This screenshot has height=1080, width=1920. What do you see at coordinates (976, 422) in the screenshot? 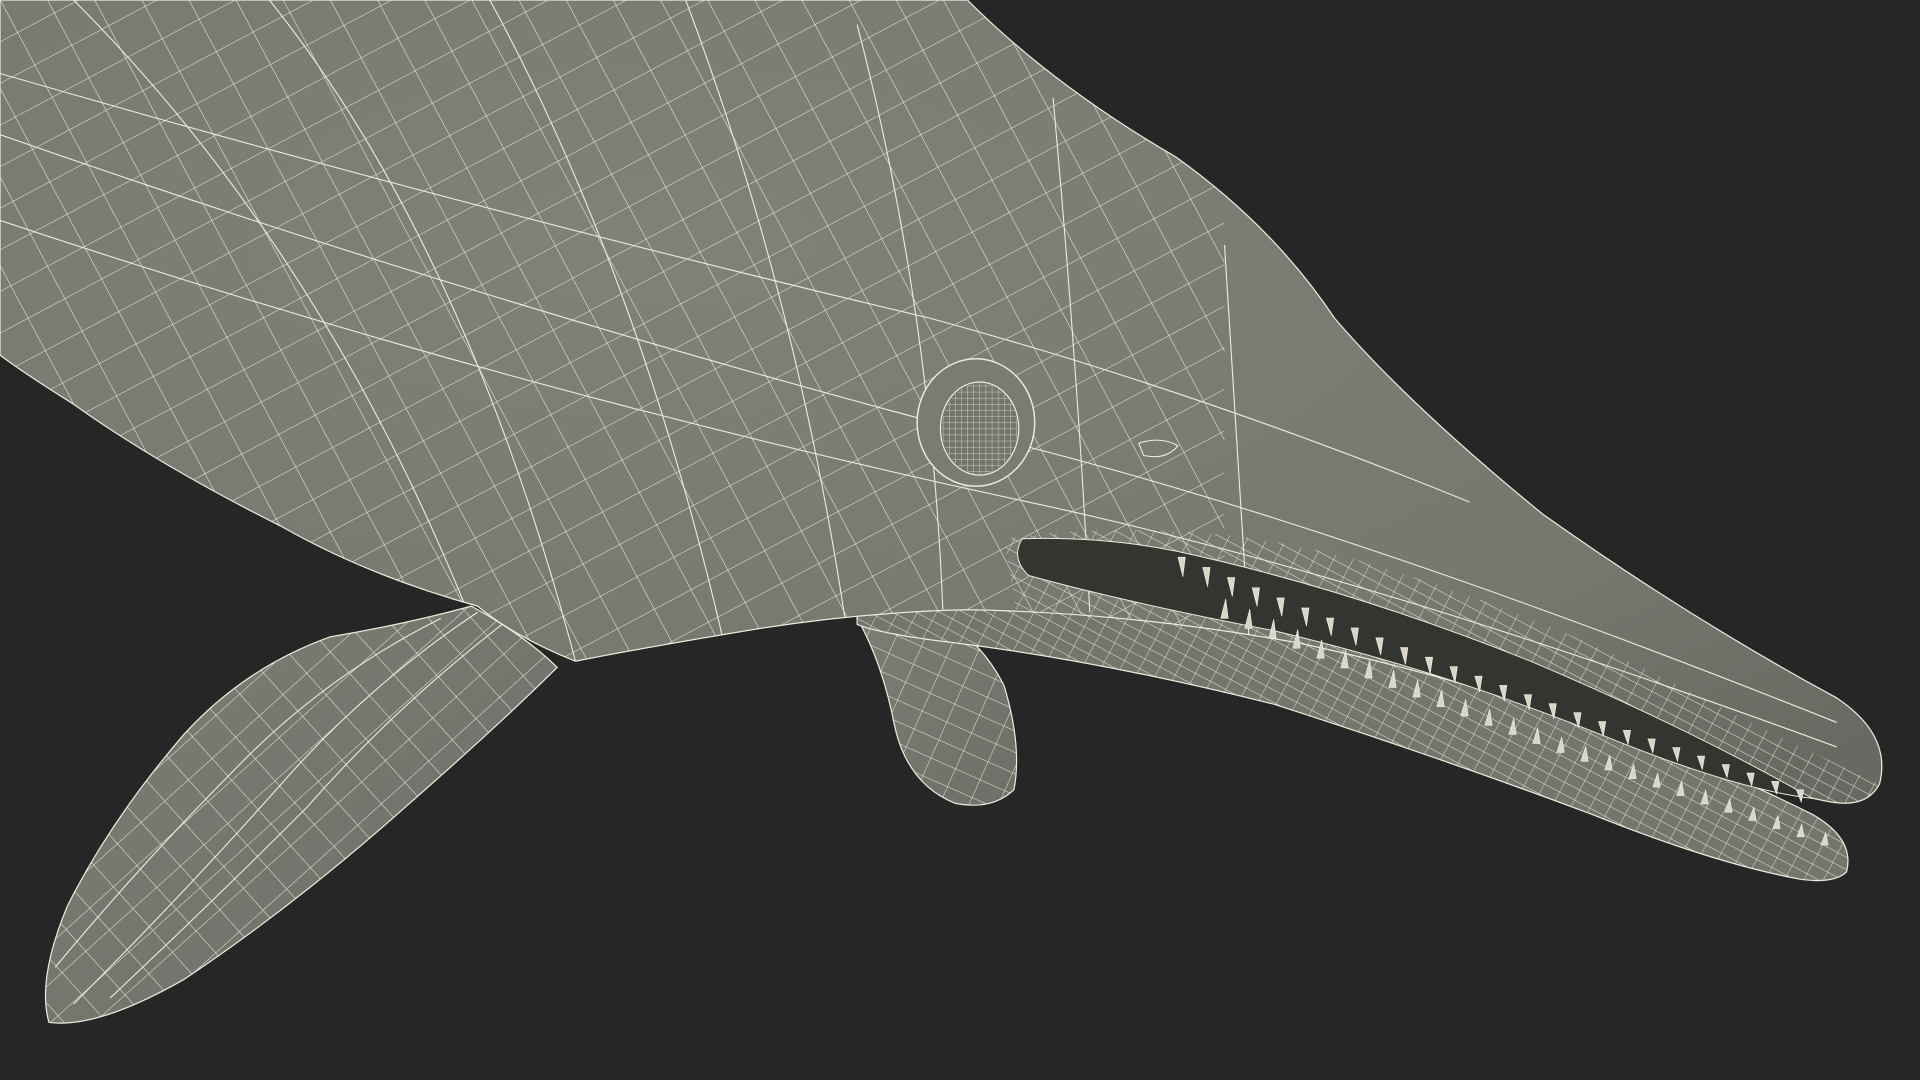
I see `eye` at bounding box center [976, 422].